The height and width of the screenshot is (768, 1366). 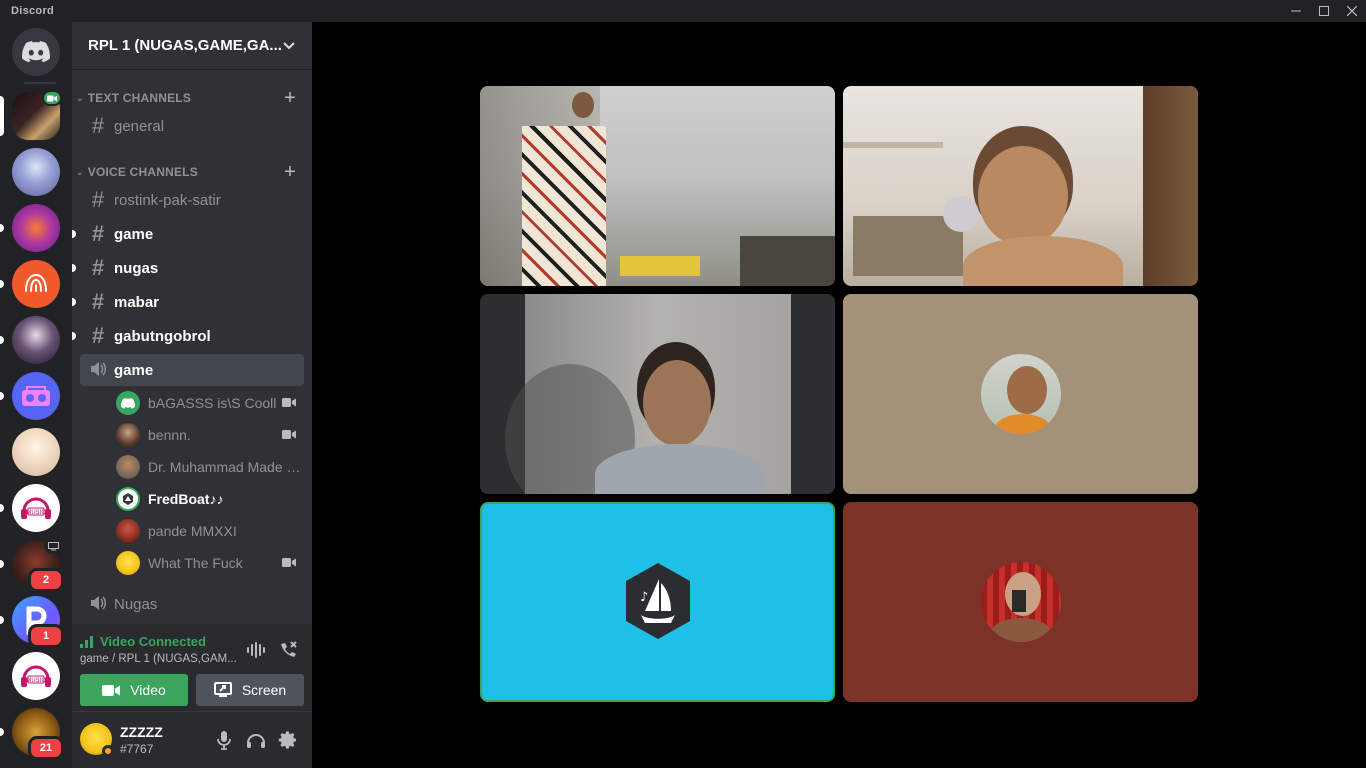 I want to click on headphones-icon, so click(x=256, y=741).